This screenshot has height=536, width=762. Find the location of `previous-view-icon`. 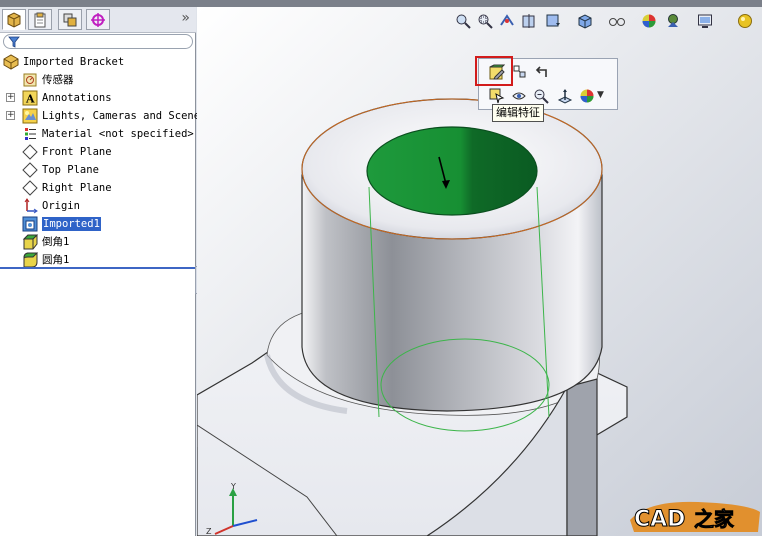

previous-view-icon is located at coordinates (507, 21).